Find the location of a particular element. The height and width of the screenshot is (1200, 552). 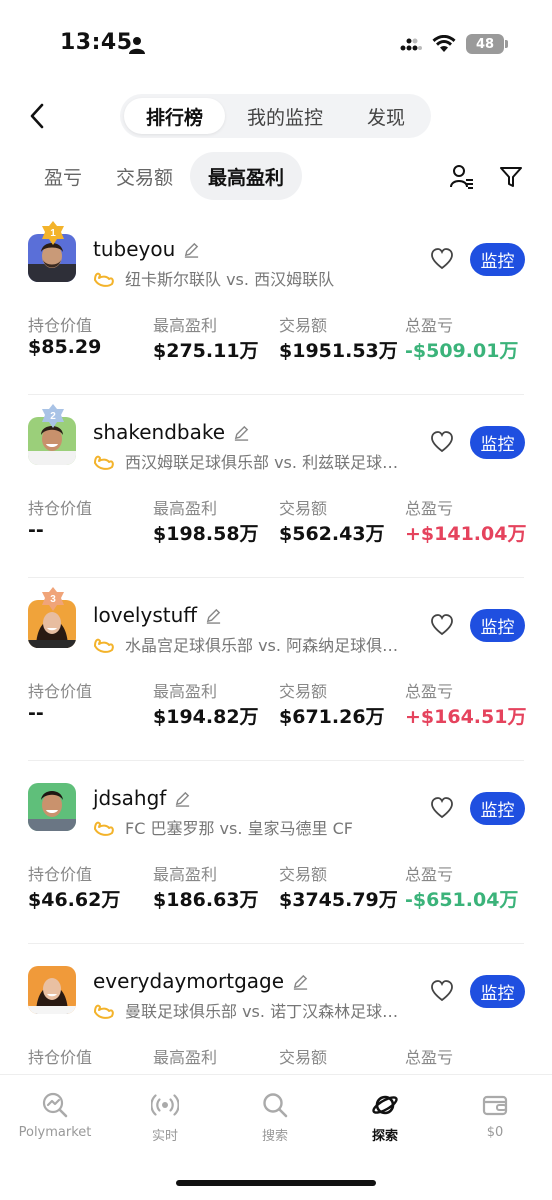

polymarket-icon is located at coordinates (55, 1105).